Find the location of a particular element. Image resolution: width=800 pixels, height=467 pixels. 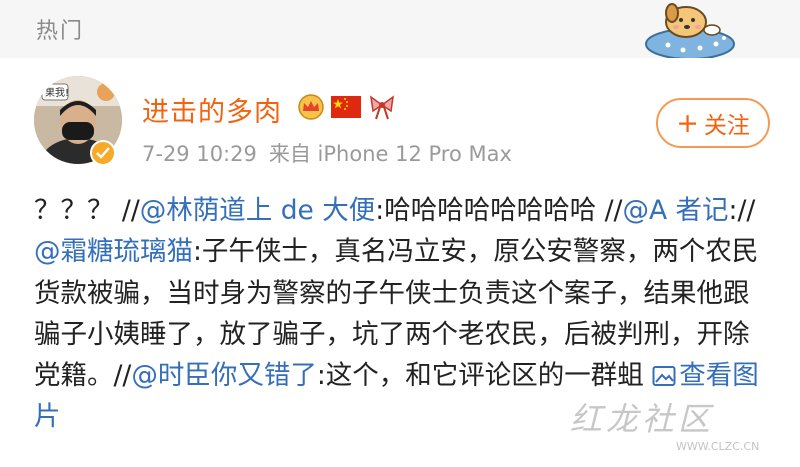

top-bar: 热门 is located at coordinates (400, 29).